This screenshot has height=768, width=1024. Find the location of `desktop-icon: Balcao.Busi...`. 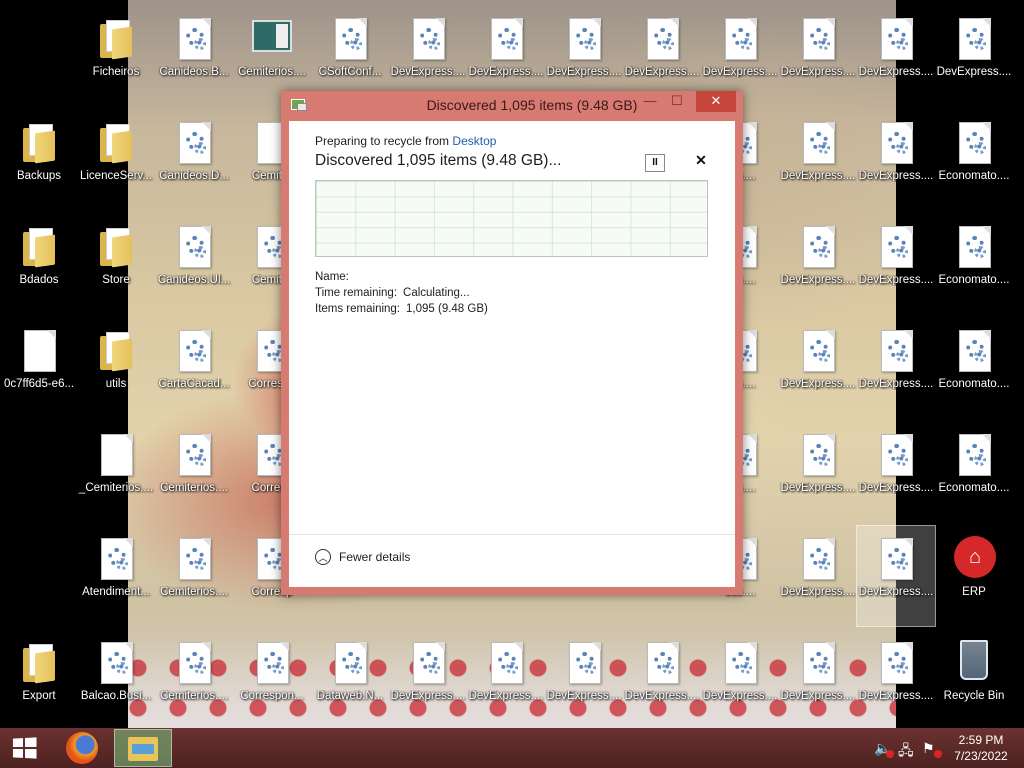

desktop-icon: Balcao.Busi... is located at coordinates (116, 680).